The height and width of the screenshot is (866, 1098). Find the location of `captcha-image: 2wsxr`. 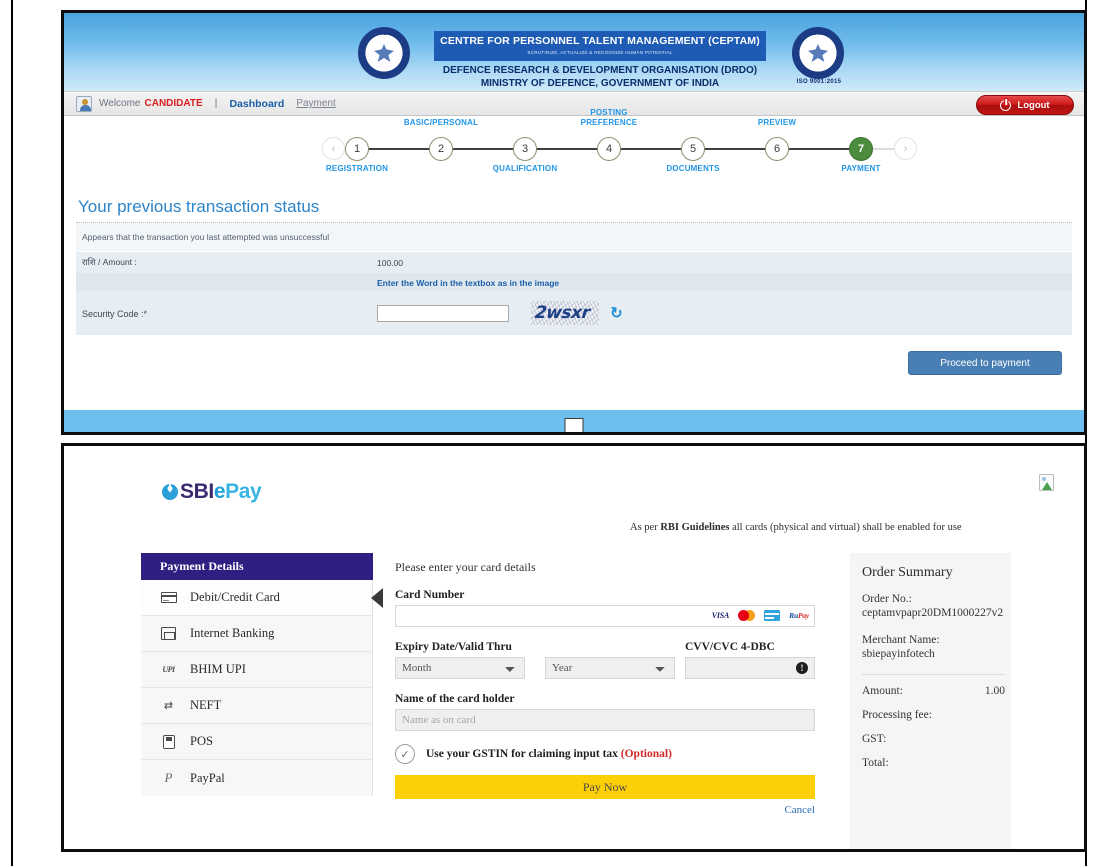

captcha-image: 2wsxr is located at coordinates (565, 313).